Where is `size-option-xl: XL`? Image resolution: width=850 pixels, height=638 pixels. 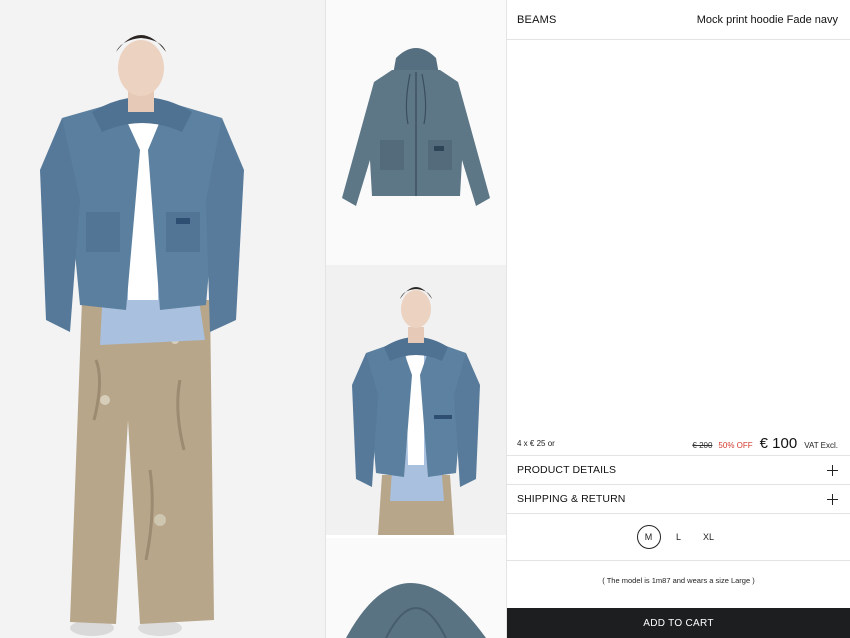
size-option-xl: XL is located at coordinates (709, 537).